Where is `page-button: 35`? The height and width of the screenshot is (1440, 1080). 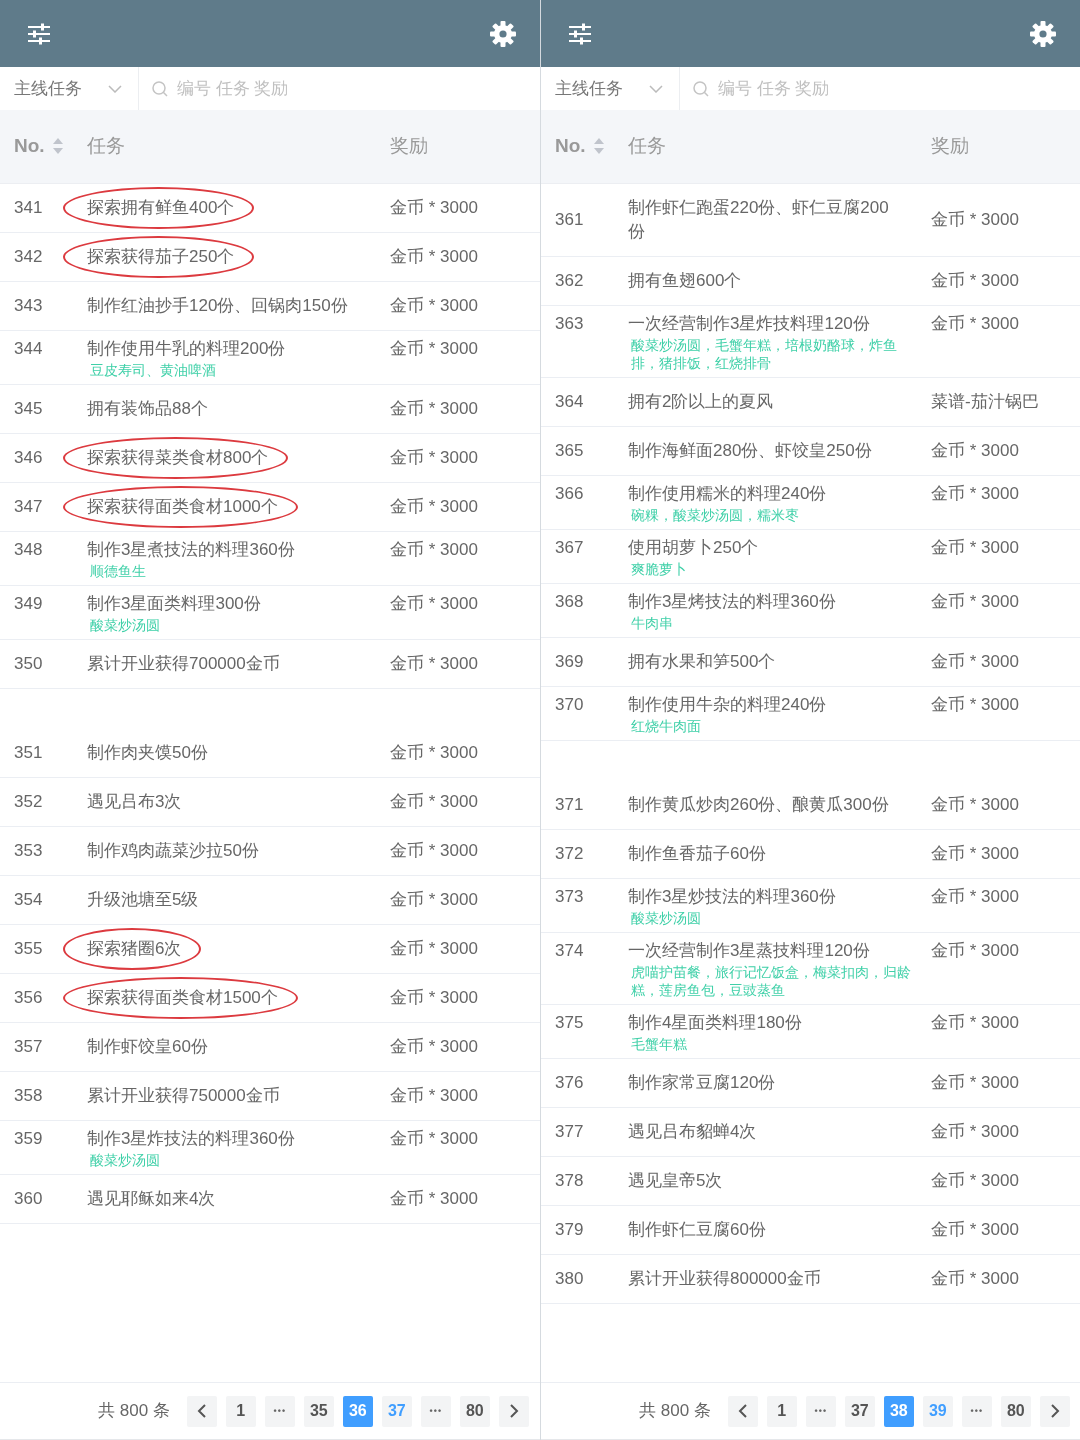 page-button: 35 is located at coordinates (318, 1411).